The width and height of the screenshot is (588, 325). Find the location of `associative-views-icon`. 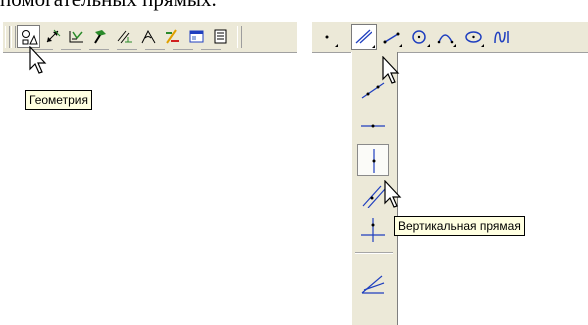

associative-views-icon is located at coordinates (196, 36).